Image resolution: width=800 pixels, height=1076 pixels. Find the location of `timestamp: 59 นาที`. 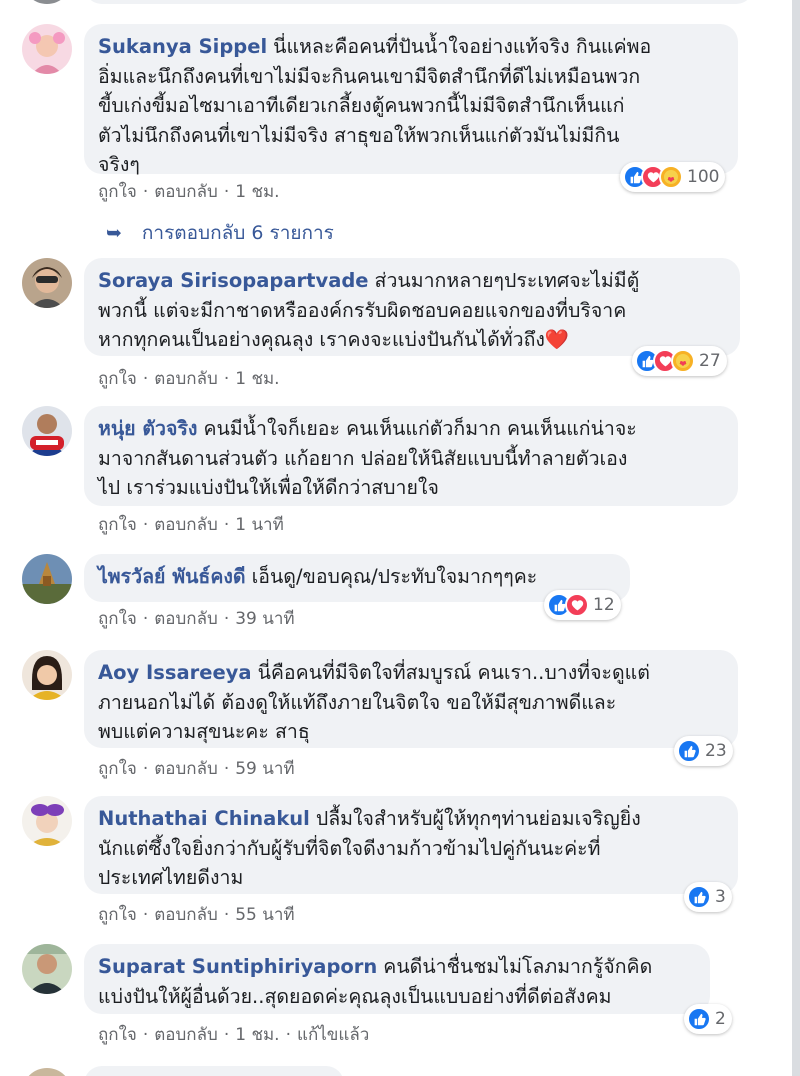

timestamp: 59 นาที is located at coordinates (264, 769).